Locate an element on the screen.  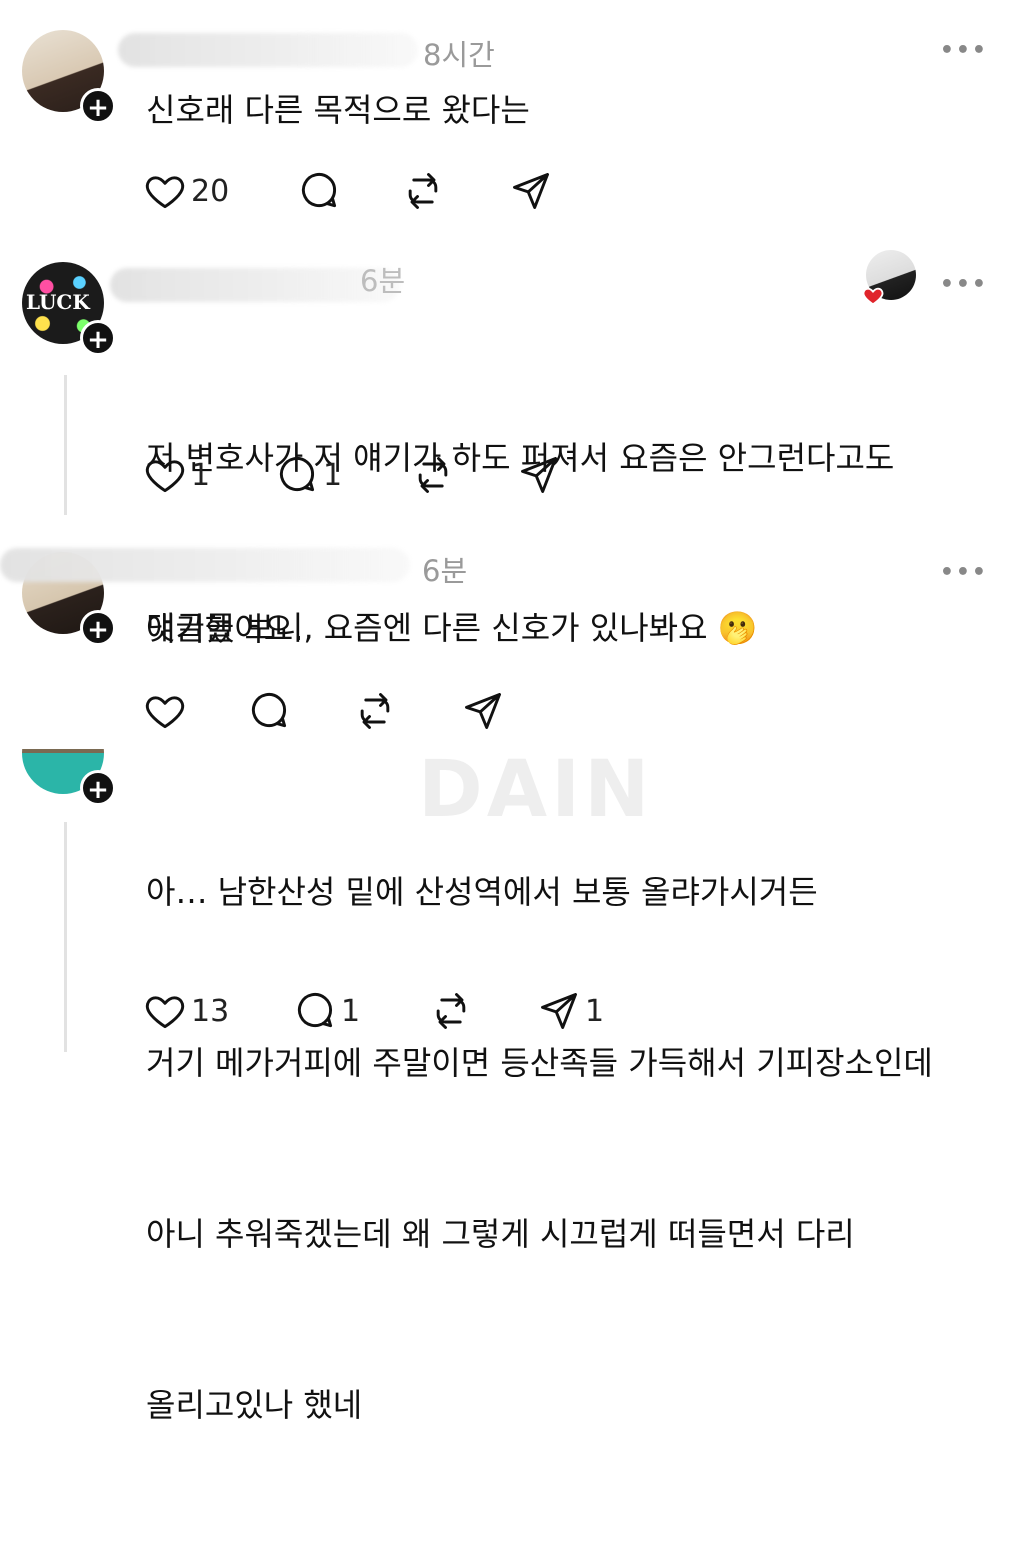
post-time: 8시간 is located at coordinates (459, 55).